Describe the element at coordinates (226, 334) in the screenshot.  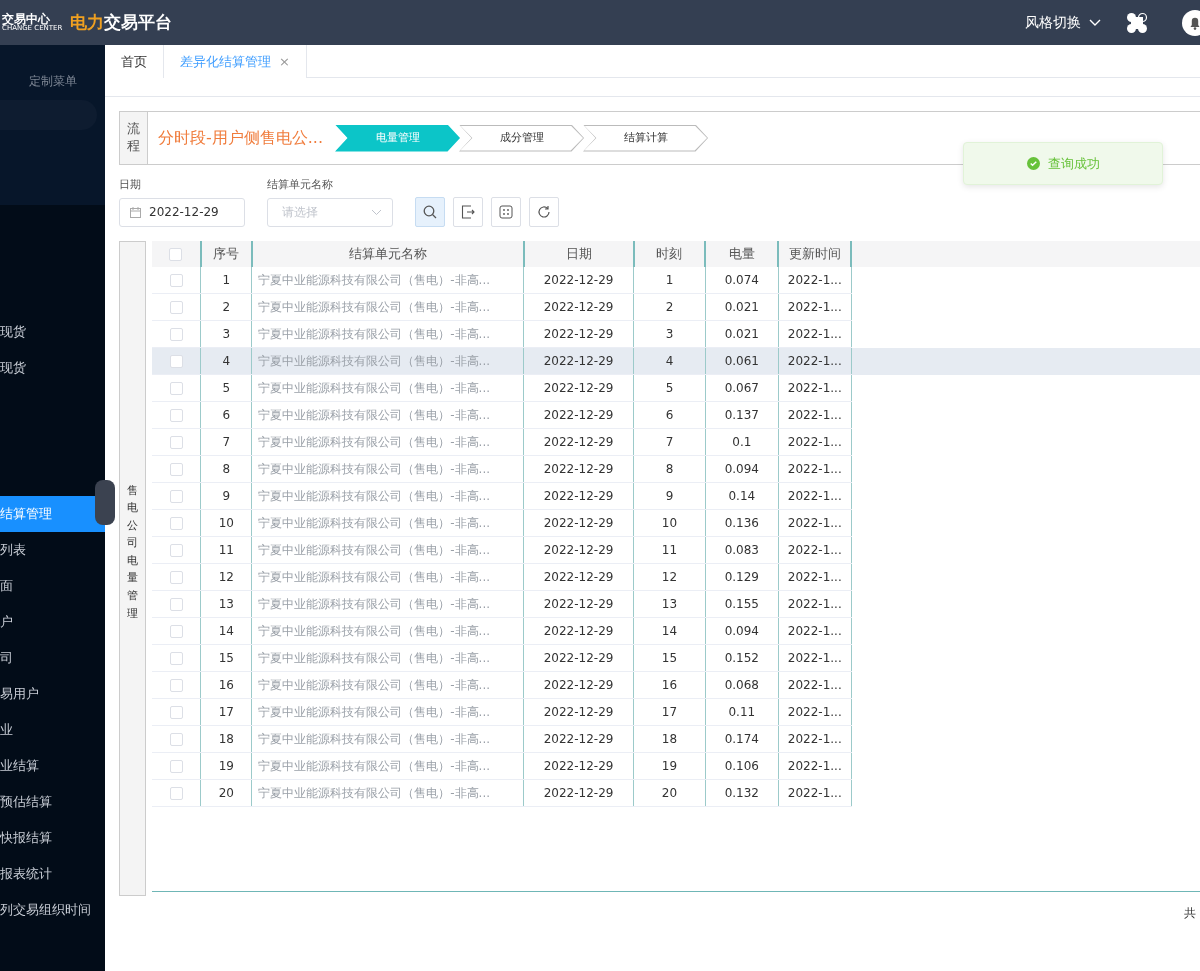
I see `table-cell: 3` at that location.